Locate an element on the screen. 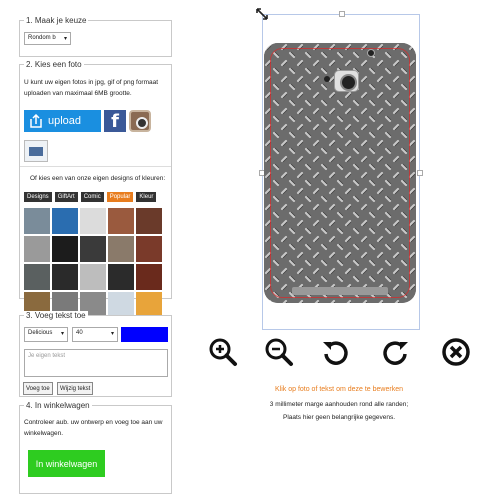 The image size is (500, 500). design-tab-designs: Designs is located at coordinates (38, 197).